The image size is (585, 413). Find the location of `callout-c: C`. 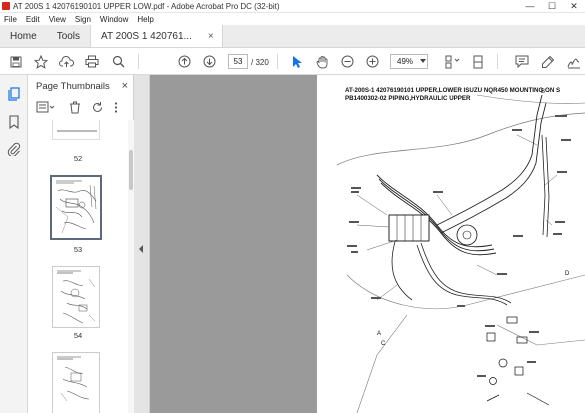

callout-c: C is located at coordinates (383, 344).